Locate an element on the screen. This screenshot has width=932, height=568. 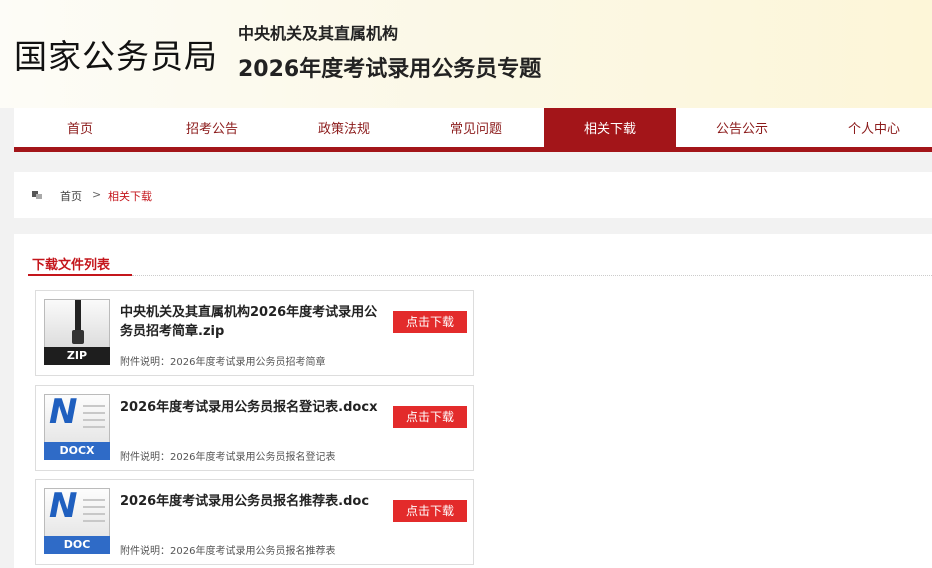
site-title: 国家公务员局 is located at coordinates (116, 54).